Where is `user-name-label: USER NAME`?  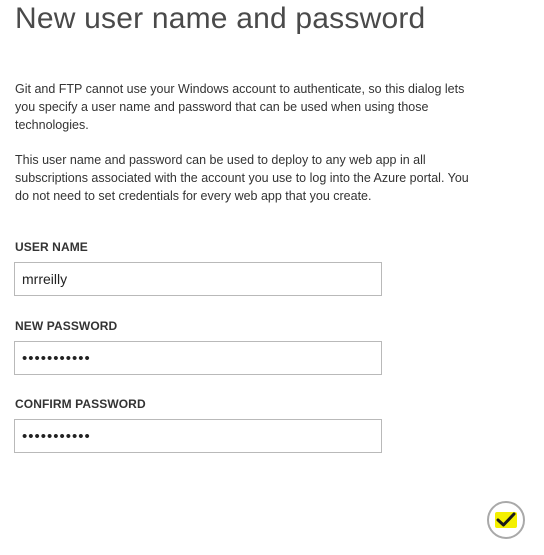
user-name-label: USER NAME is located at coordinates (51, 247).